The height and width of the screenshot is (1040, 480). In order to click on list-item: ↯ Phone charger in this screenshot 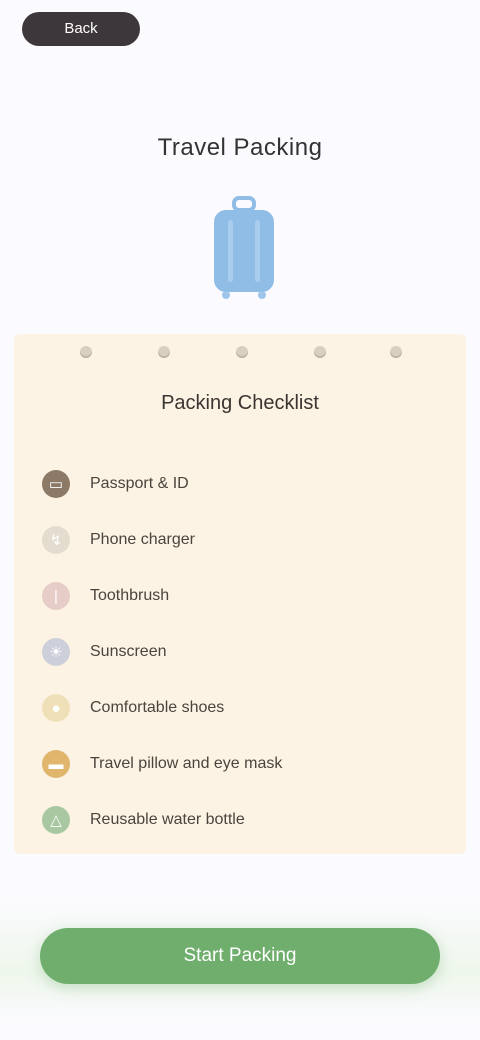, I will do `click(247, 540)`.